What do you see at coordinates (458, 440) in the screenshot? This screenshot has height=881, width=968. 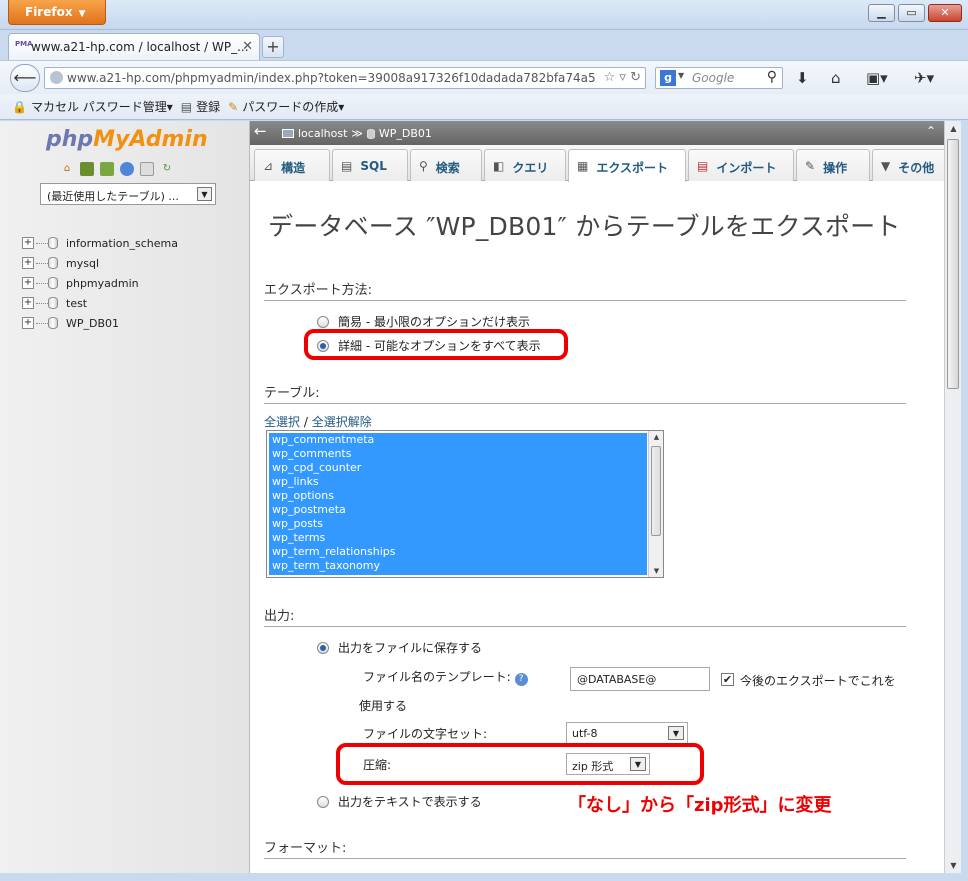 I see `table-option: wp_commentmeta` at bounding box center [458, 440].